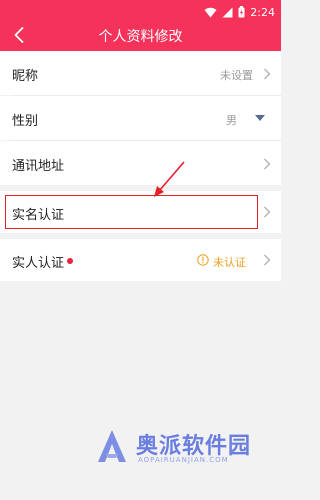 The width and height of the screenshot is (320, 500). I want to click on nickname-row: 昵称 未设置, so click(140, 73).